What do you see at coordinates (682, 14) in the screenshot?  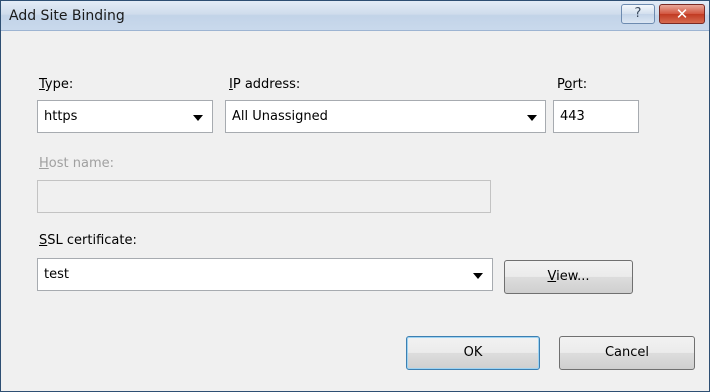 I see `close-button: ✕` at bounding box center [682, 14].